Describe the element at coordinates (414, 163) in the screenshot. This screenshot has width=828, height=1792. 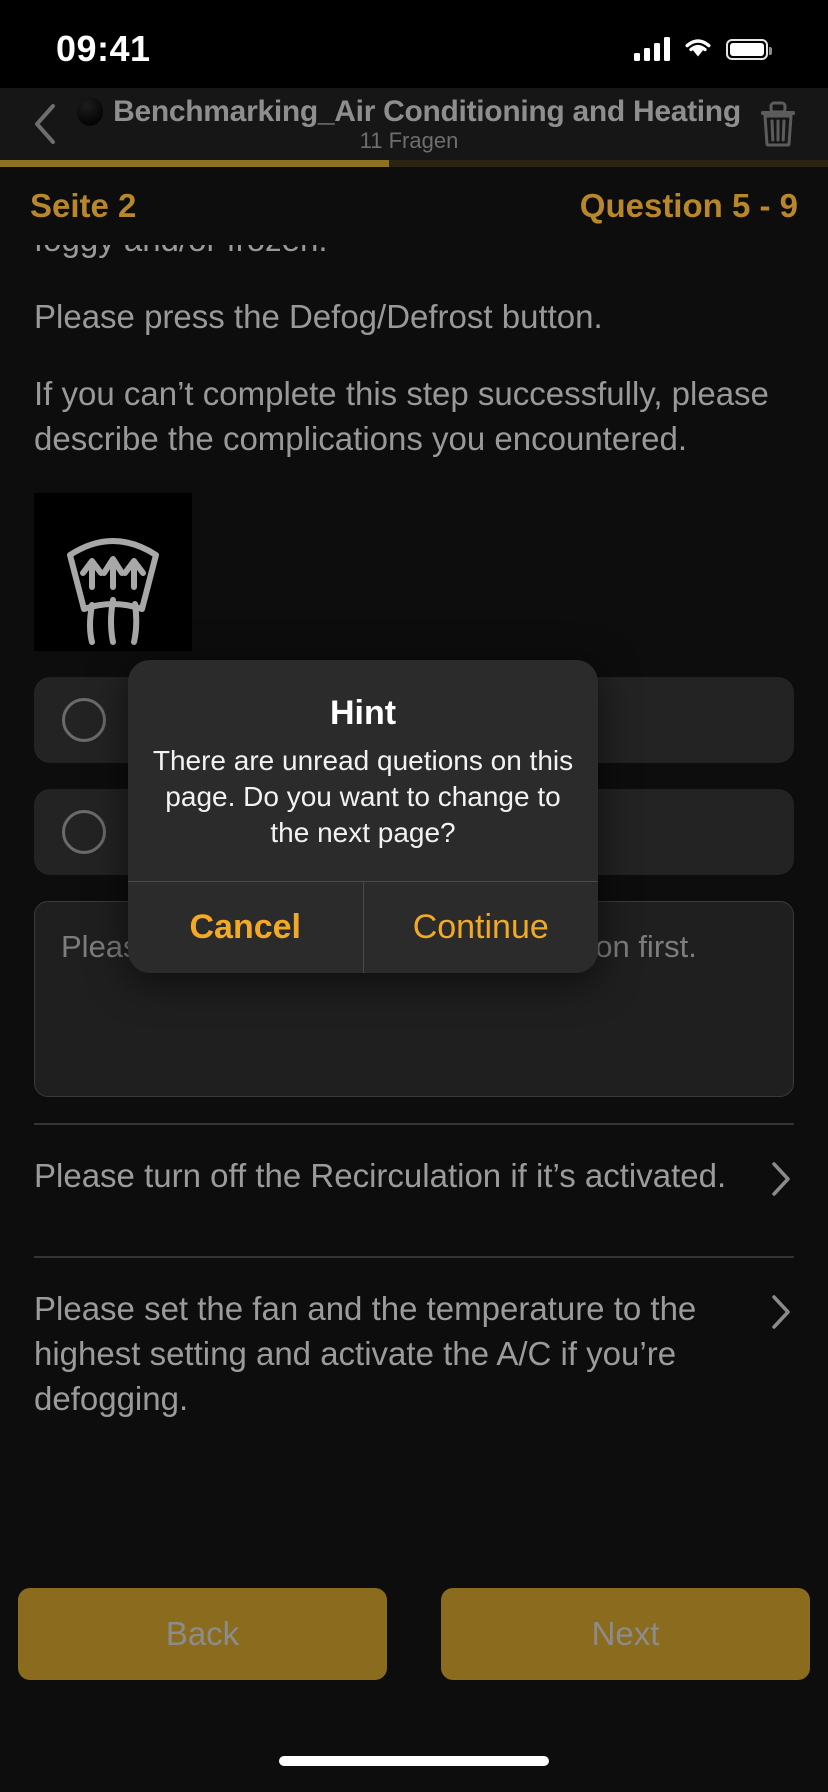
I see `progress-bar` at that location.